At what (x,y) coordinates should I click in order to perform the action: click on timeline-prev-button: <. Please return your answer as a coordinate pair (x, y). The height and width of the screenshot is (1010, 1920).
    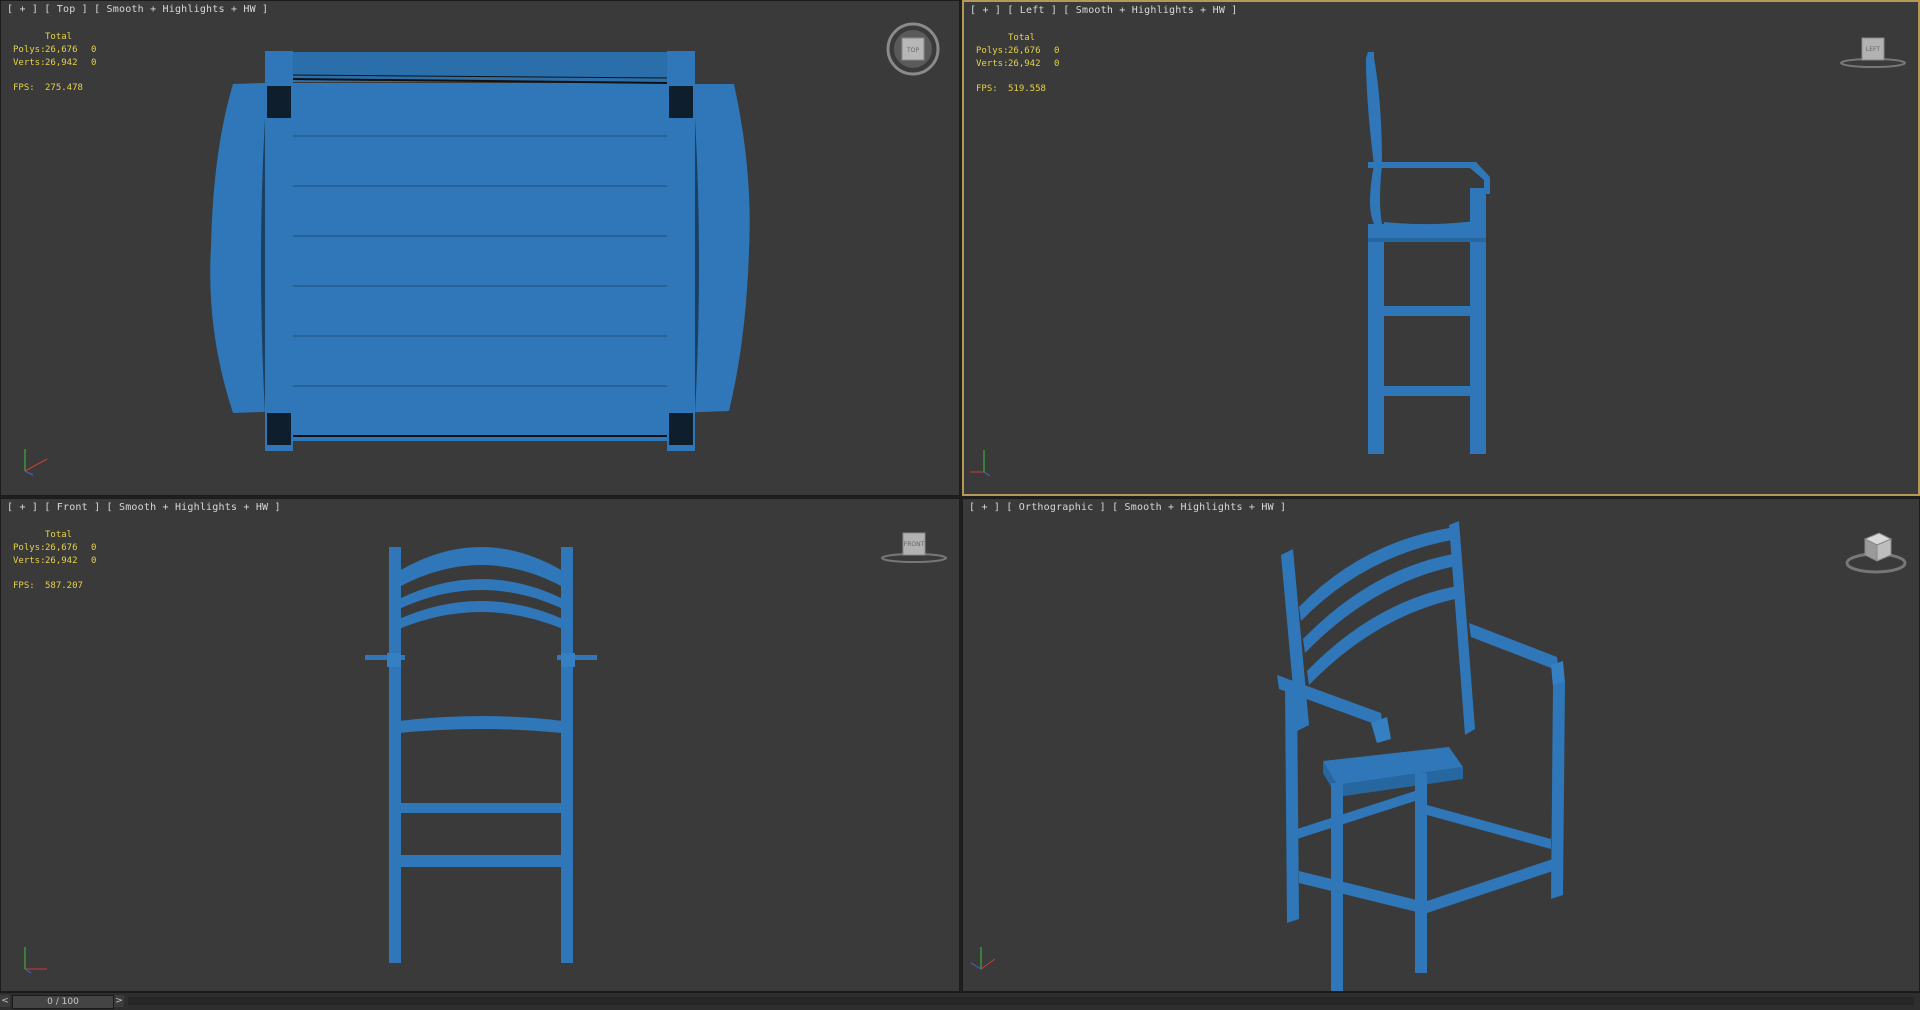
    Looking at the image, I should click on (5, 1001).